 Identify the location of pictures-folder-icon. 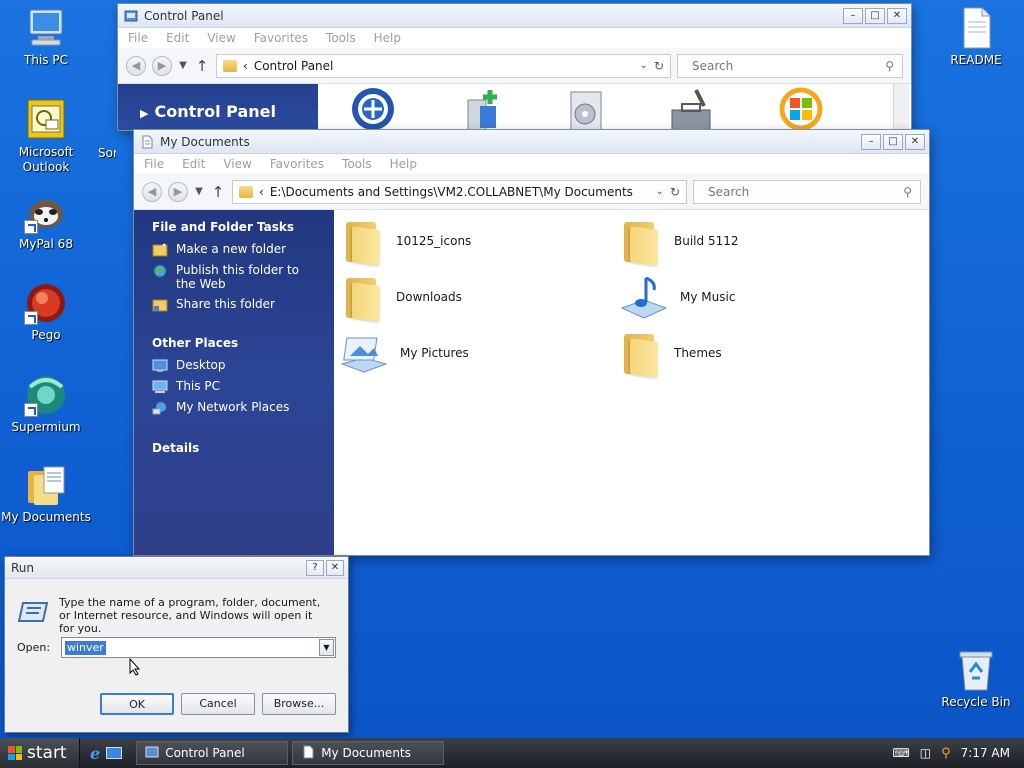
(364, 353).